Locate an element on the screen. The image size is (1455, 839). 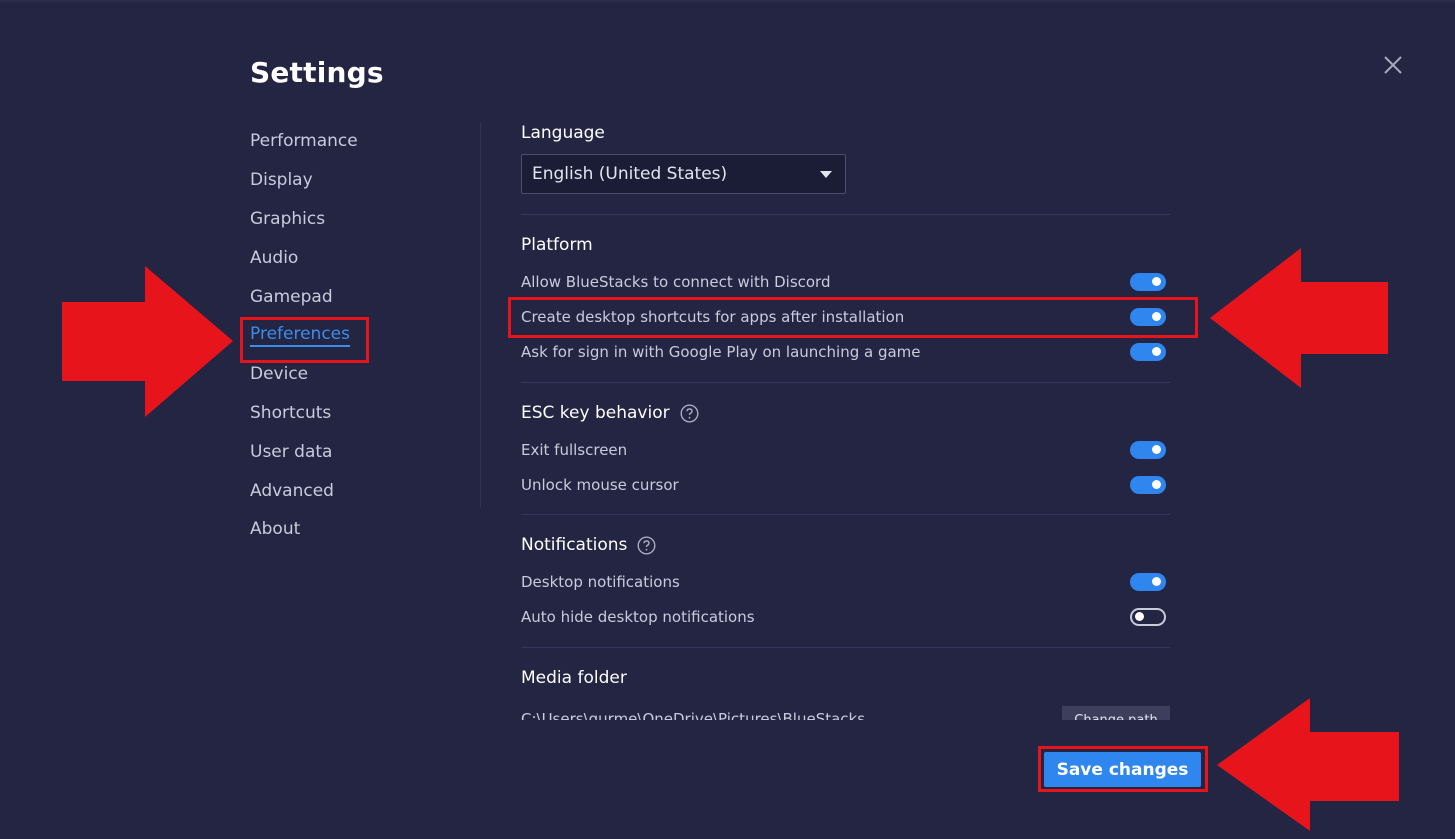
sidebar-item-performance: Performance is located at coordinates (360, 141).